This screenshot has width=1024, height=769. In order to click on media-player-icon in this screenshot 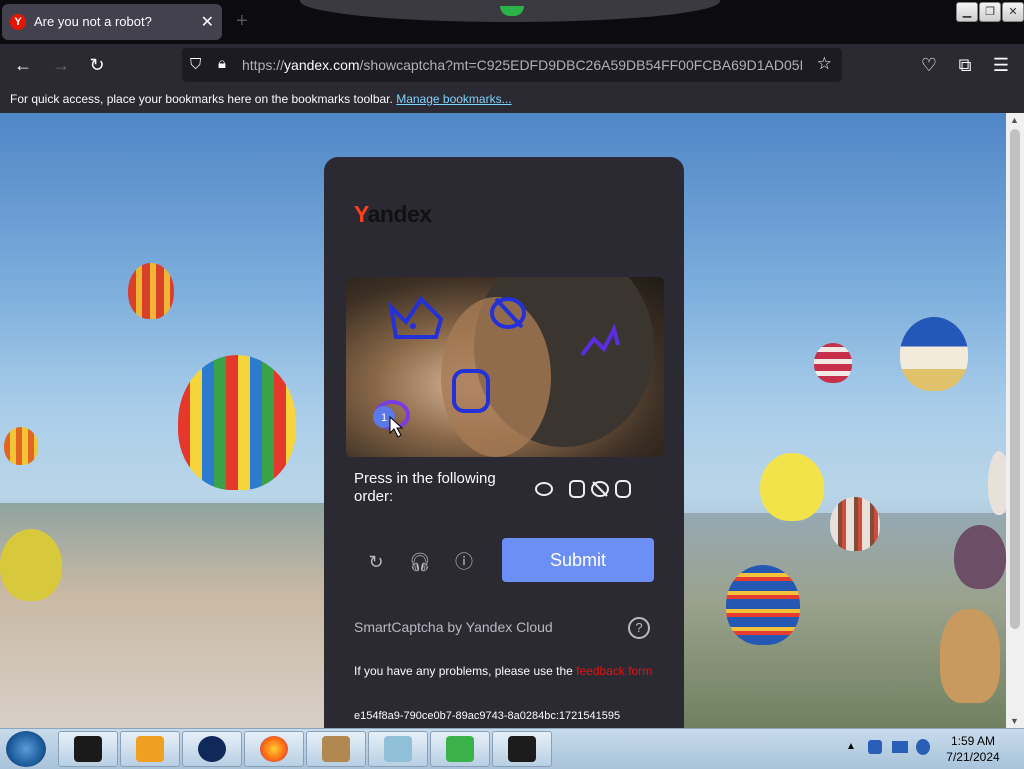, I will do `click(150, 749)`.